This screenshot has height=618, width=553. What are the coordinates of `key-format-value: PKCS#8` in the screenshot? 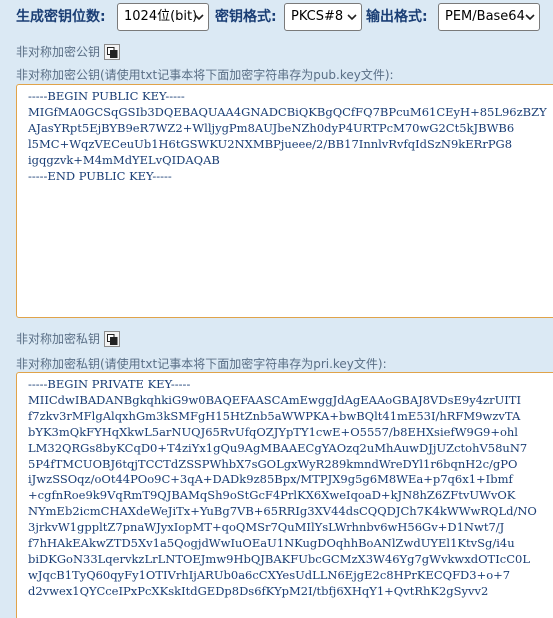 It's located at (317, 16).